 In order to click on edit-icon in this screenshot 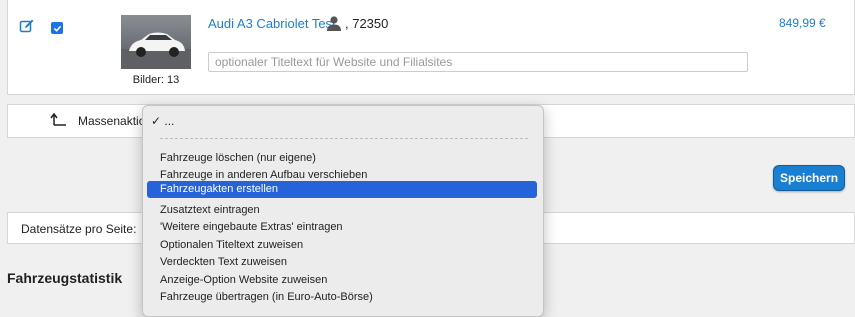, I will do `click(27, 26)`.